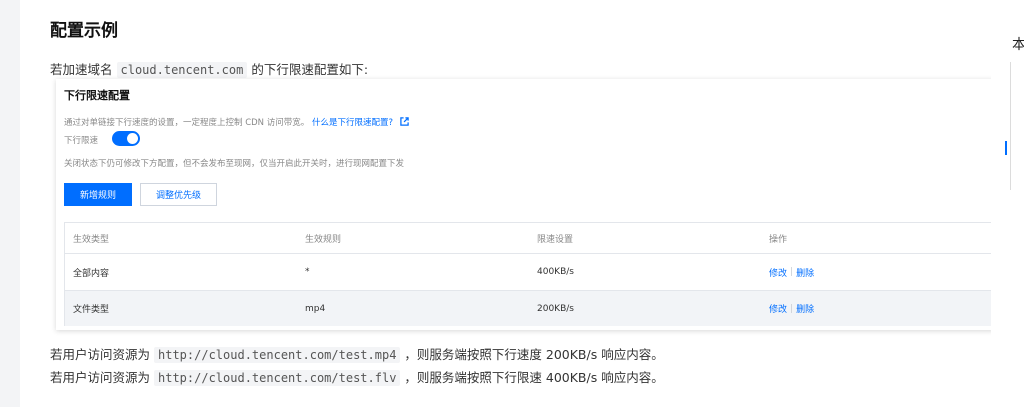  What do you see at coordinates (91, 239) in the screenshot?
I see `header-type: 生效类型` at bounding box center [91, 239].